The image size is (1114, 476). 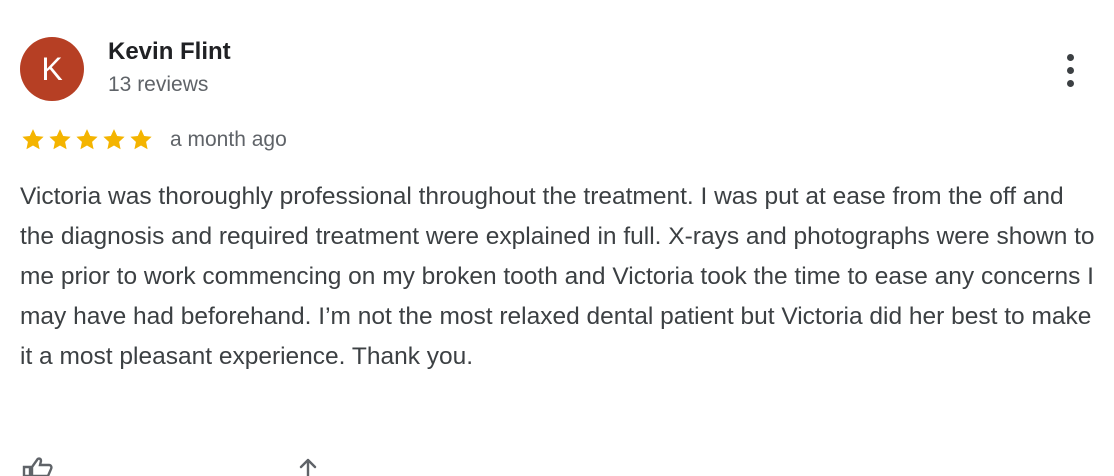 I want to click on review-count: 13 reviews, so click(x=158, y=85).